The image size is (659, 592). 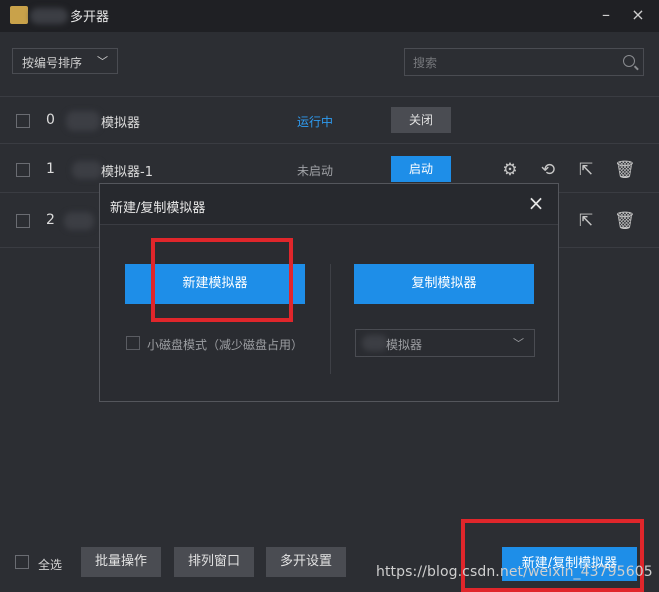 I want to click on highlight-box-new, so click(x=222, y=280).